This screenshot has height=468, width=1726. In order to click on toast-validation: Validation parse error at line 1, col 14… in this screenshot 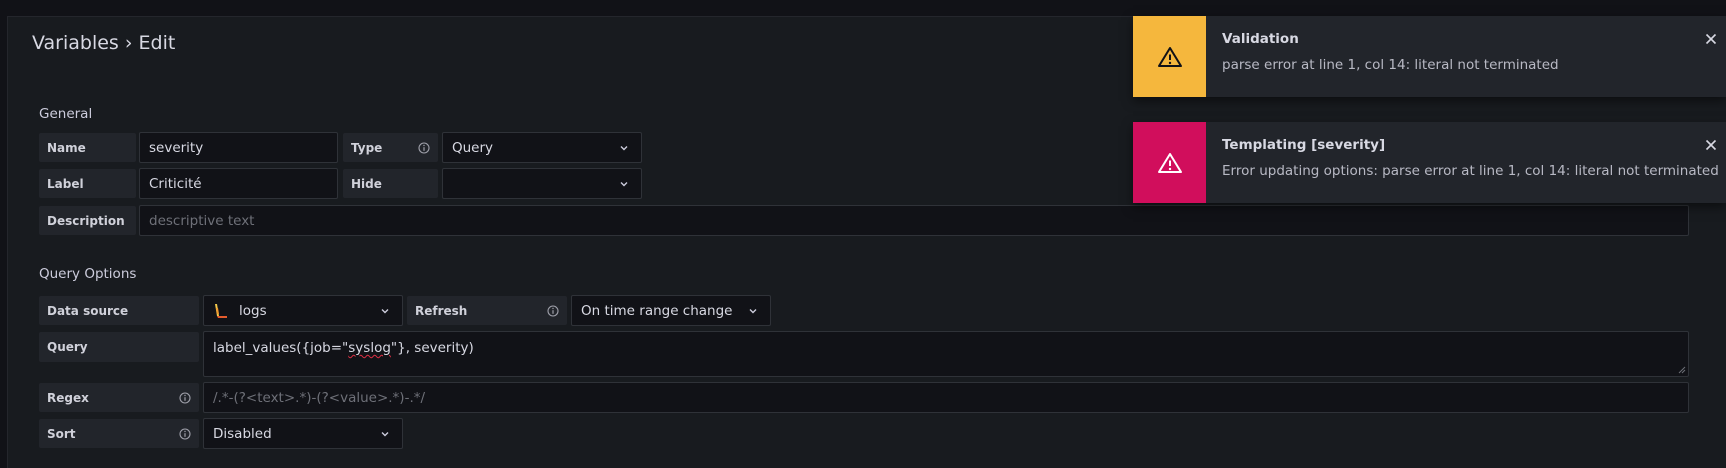, I will do `click(1429, 56)`.